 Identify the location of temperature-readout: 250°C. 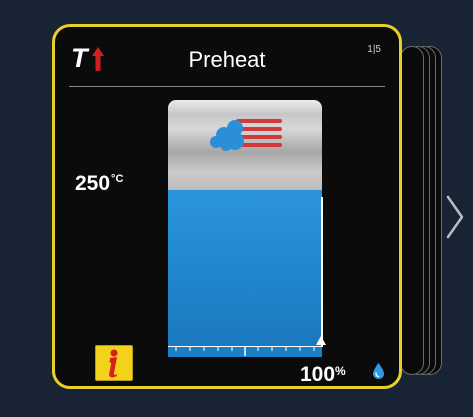
(99, 184).